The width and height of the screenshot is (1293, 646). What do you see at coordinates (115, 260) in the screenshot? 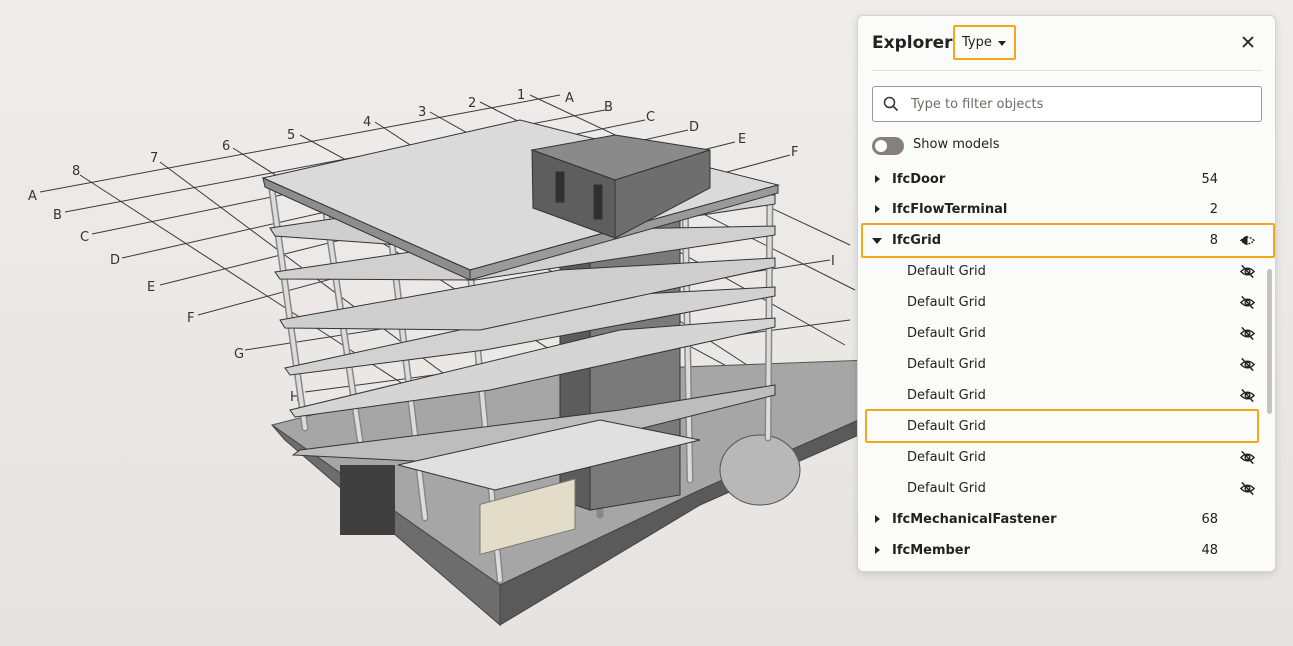
I see `grid-label-d: D` at bounding box center [115, 260].